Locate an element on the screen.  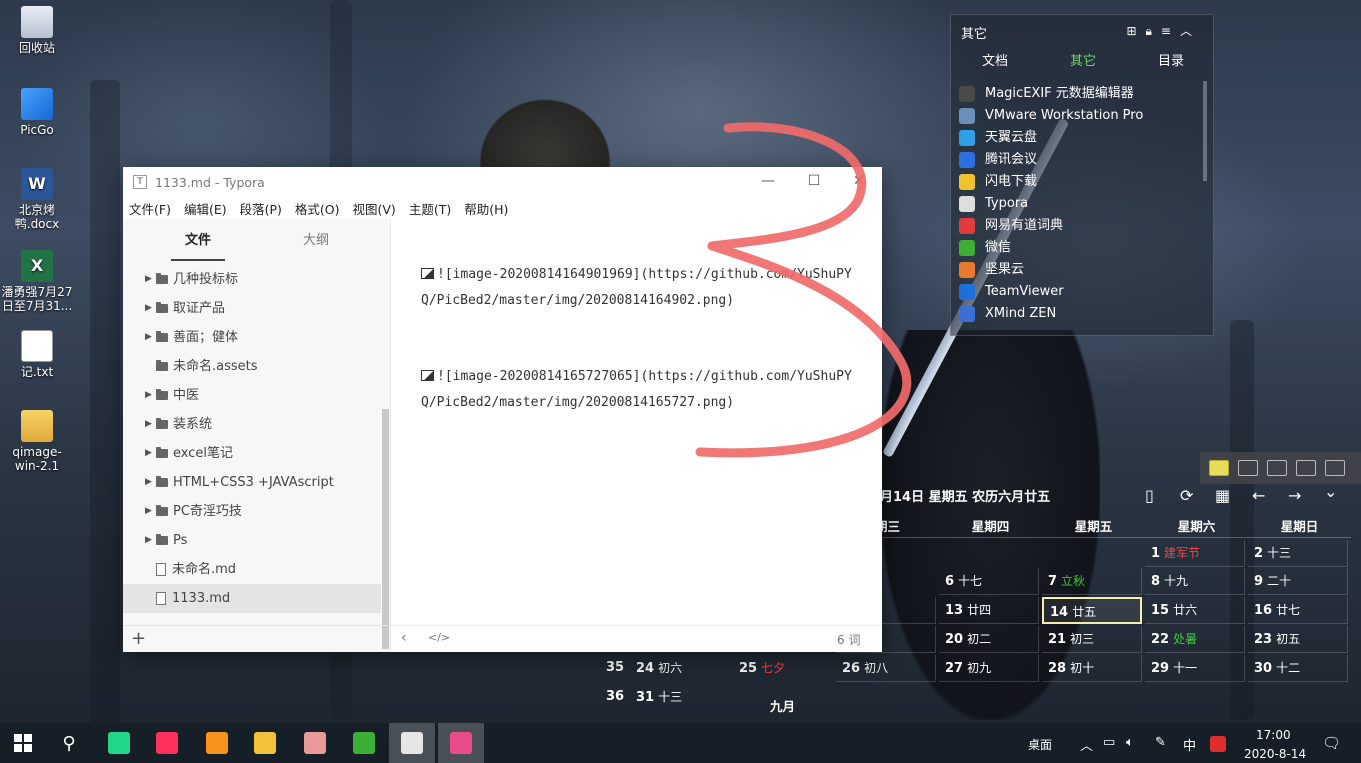
desktop-icon-docx: W 北京烤鸭.docx is located at coordinates (37, 199).